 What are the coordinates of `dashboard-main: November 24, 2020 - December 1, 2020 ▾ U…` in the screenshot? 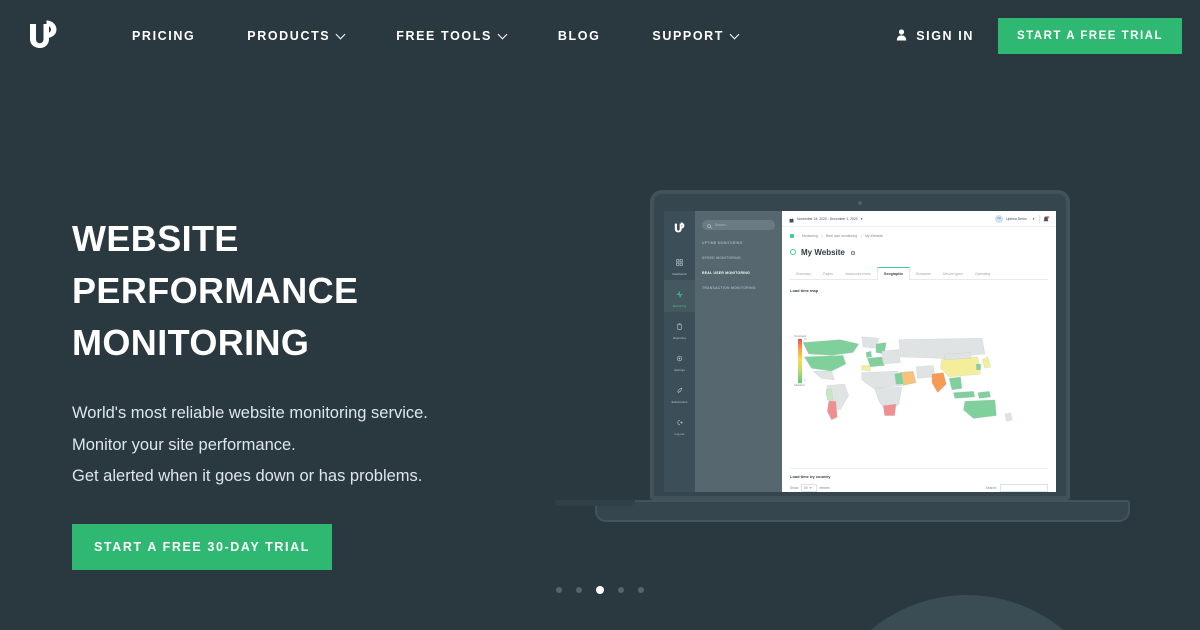 It's located at (919, 351).